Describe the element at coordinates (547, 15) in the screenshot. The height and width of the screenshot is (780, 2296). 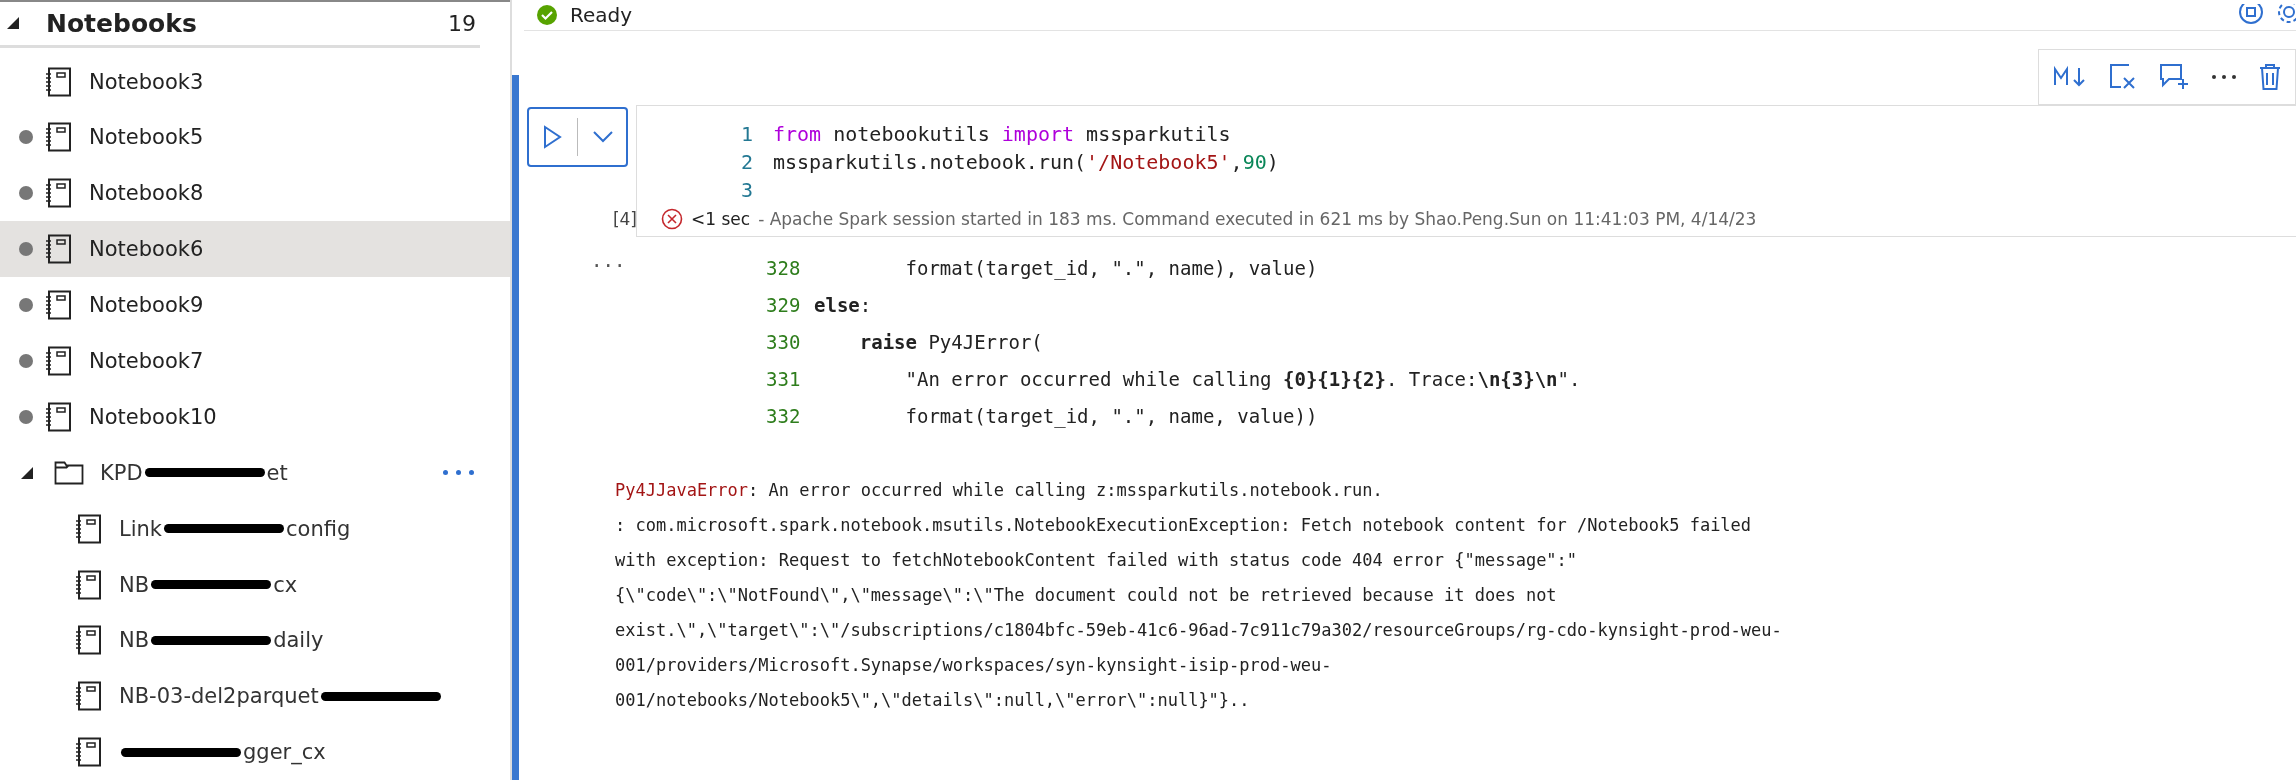
I see `check-icon` at that location.